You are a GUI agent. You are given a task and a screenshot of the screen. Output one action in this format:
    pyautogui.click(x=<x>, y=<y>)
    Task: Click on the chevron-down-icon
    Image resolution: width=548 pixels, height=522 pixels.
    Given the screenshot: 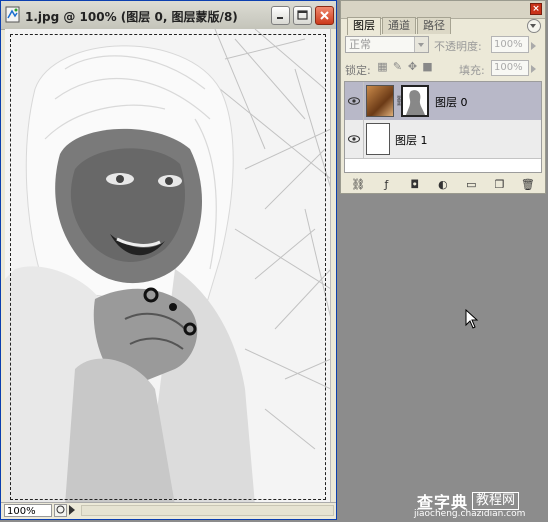 What is the action you would take?
    pyautogui.click(x=421, y=44)
    